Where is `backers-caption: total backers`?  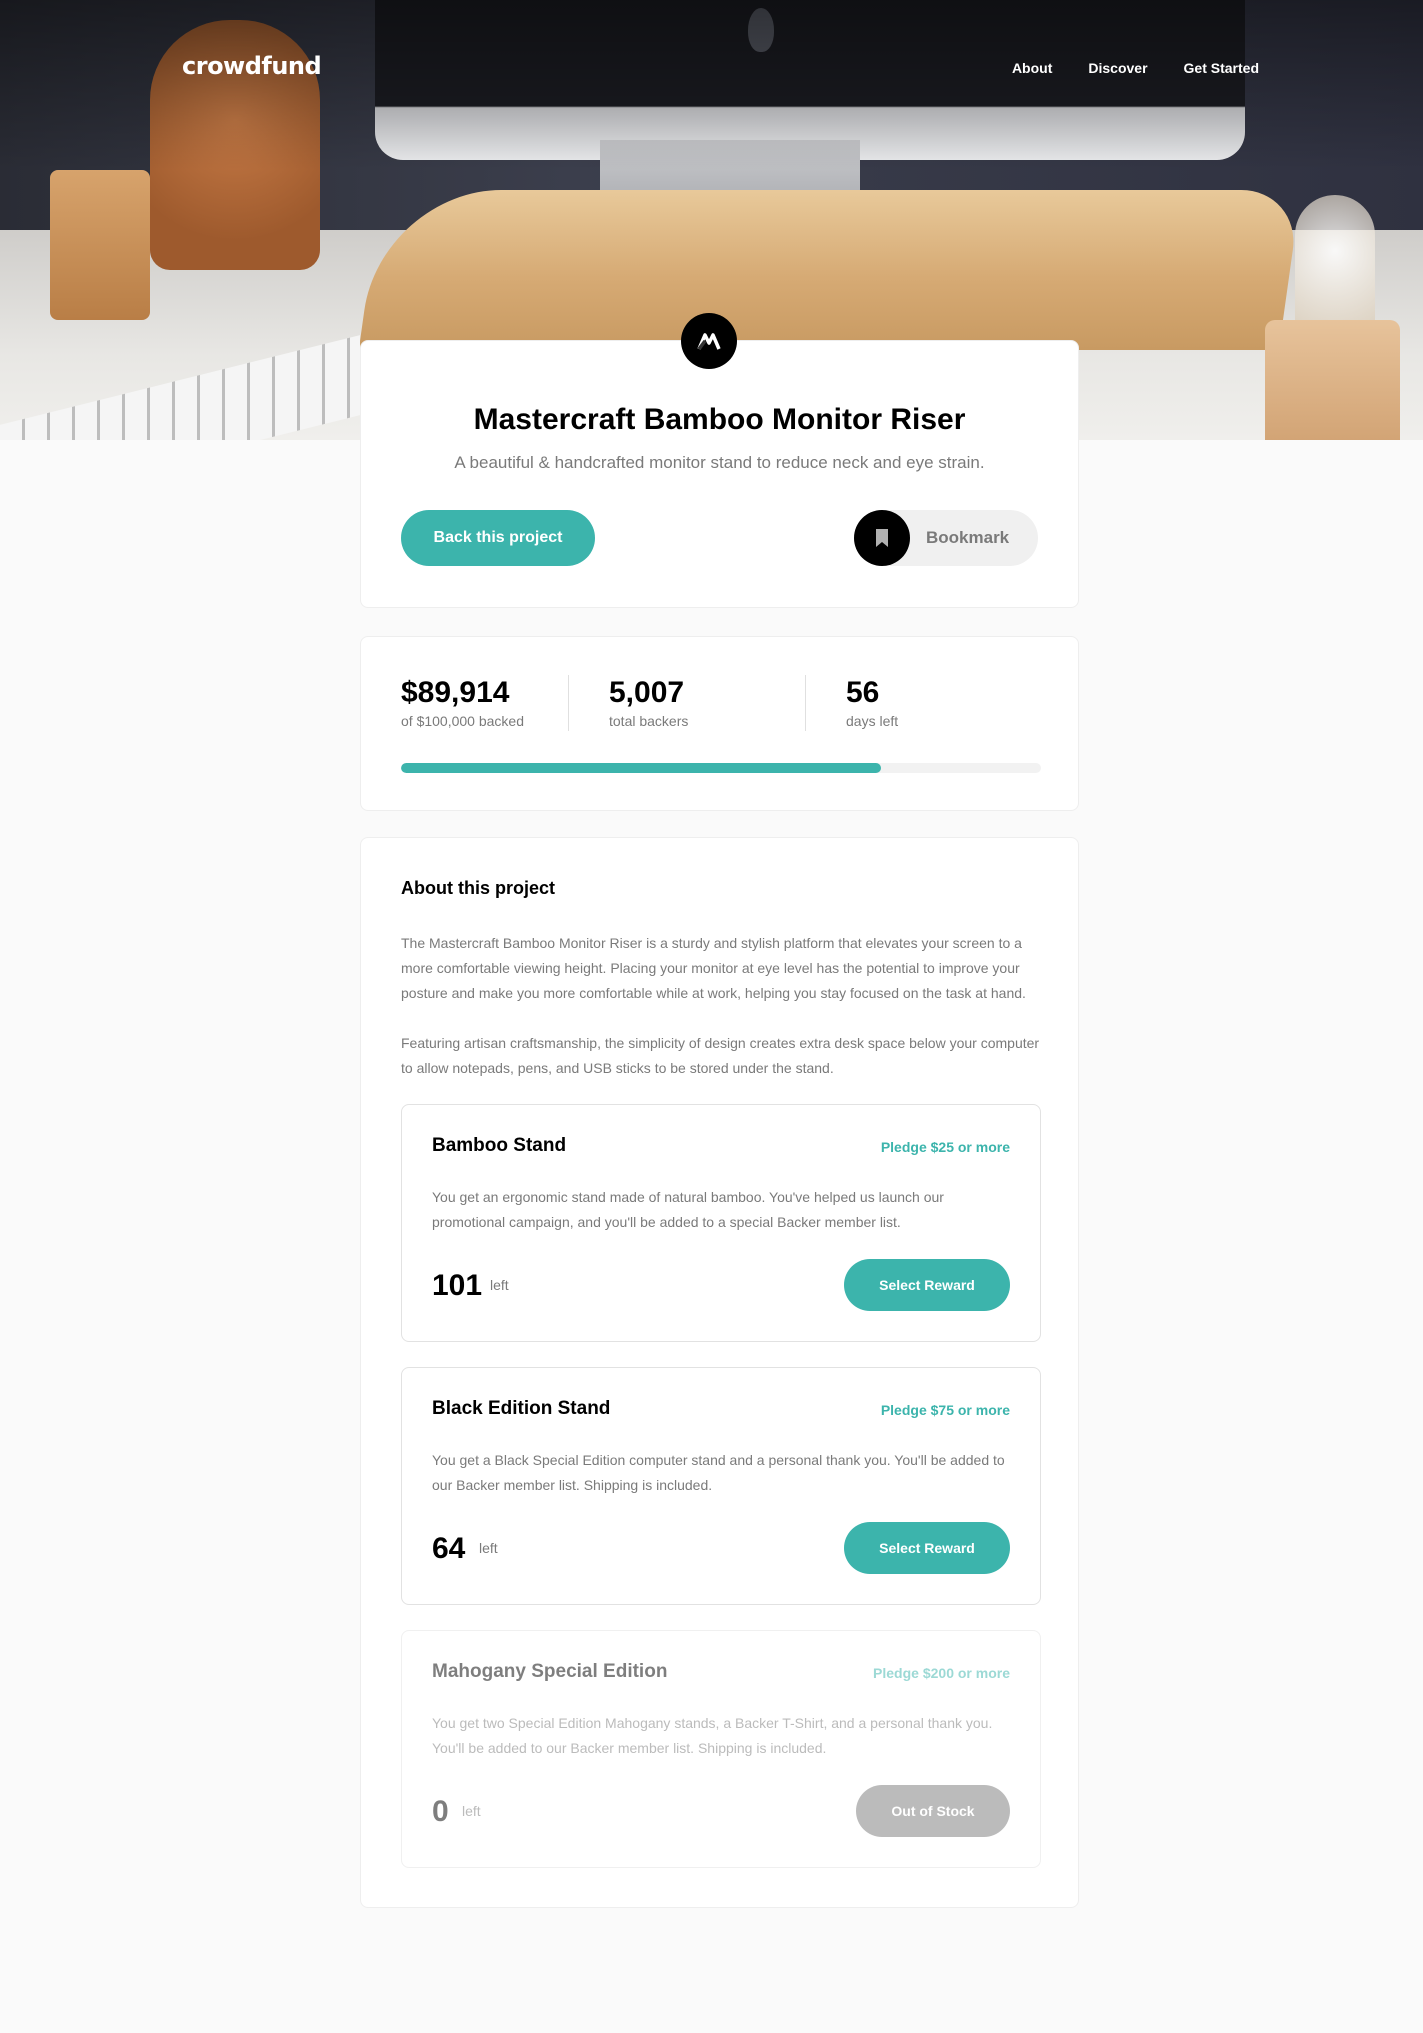
backers-caption: total backers is located at coordinates (649, 721).